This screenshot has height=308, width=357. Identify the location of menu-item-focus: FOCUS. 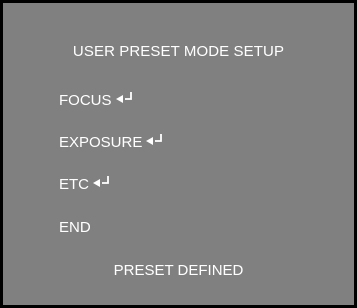
(96, 100).